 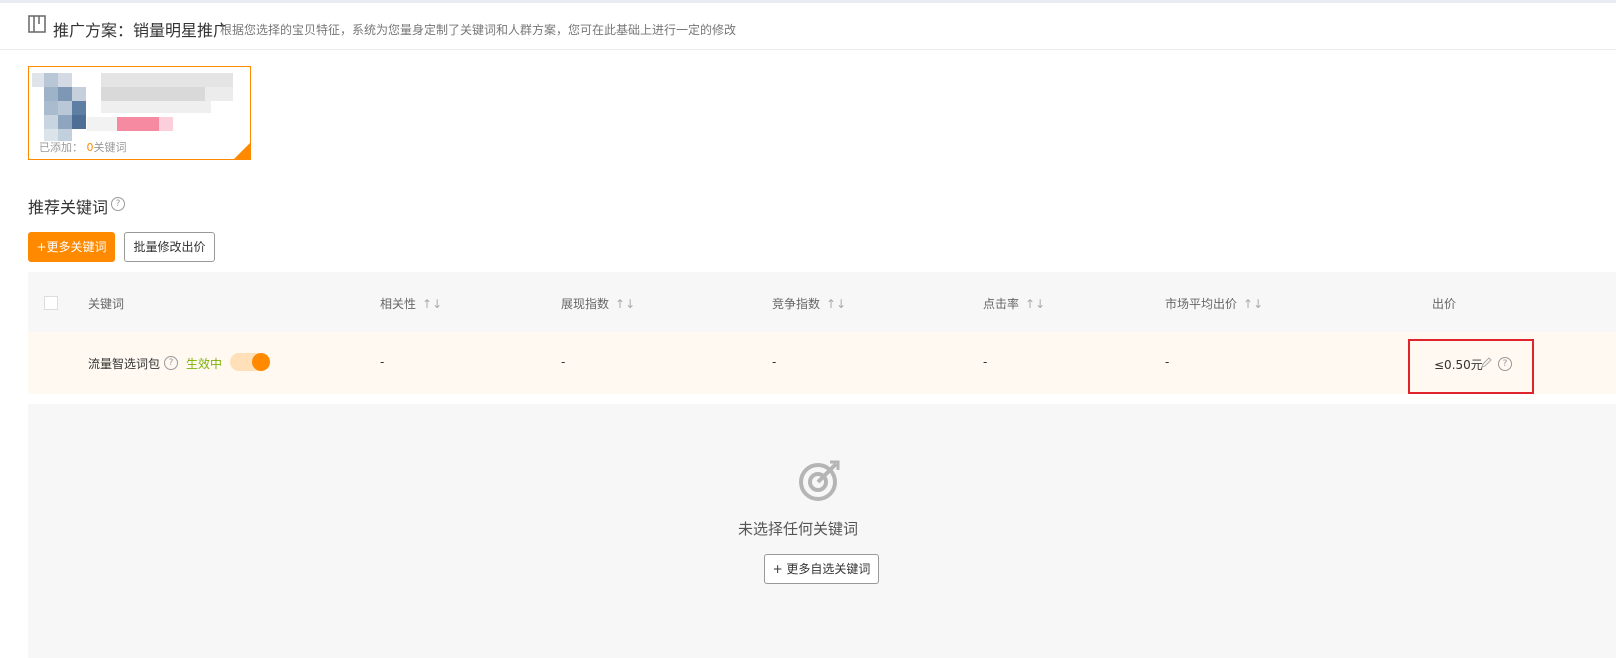 I want to click on column-market-bid: 市场平均出价 ↑↓, so click(x=1214, y=303).